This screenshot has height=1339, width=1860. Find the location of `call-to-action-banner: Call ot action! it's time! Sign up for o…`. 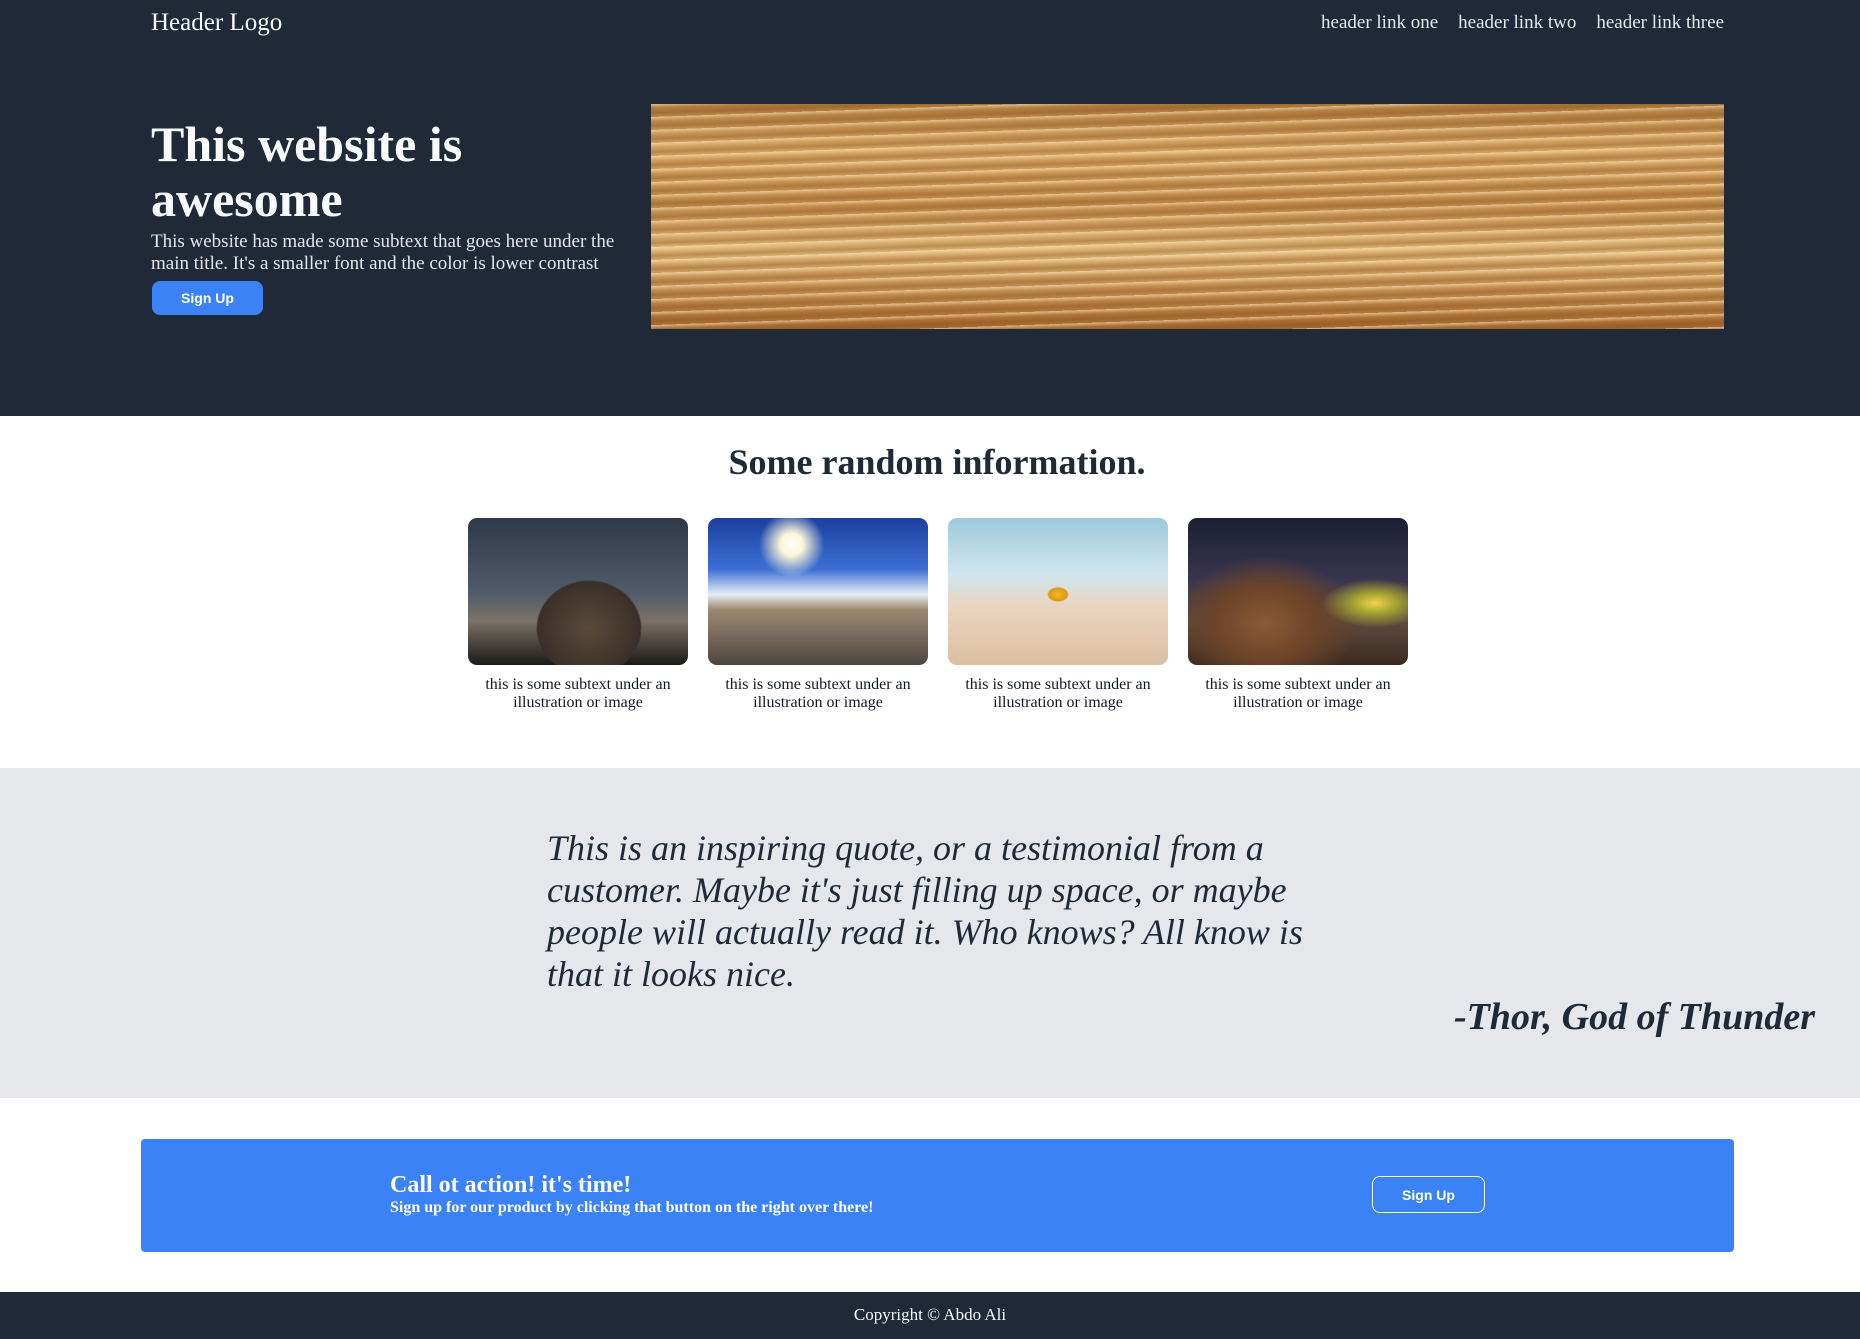

call-to-action-banner: Call ot action! it's time! Sign up for o… is located at coordinates (937, 1195).